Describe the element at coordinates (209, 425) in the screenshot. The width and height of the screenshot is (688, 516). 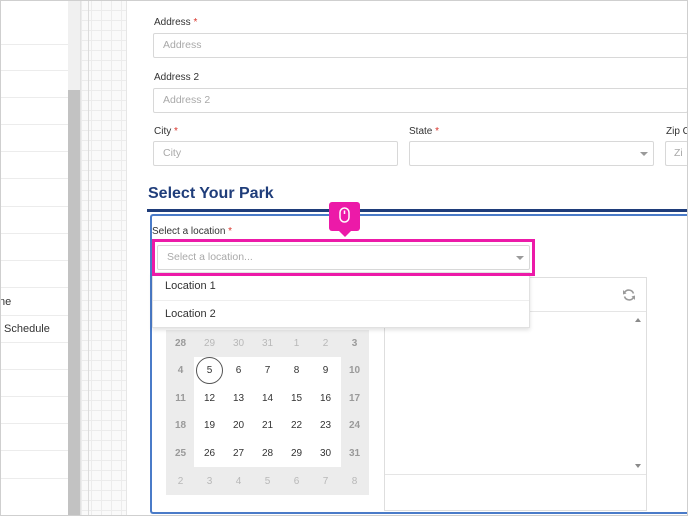
I see `calendar-day: 19` at that location.